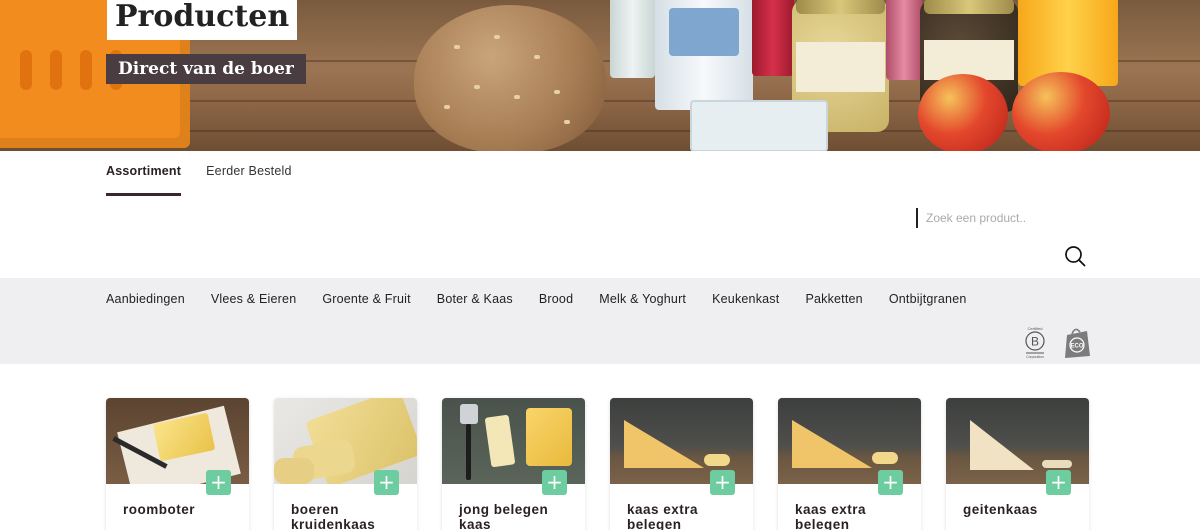  Describe the element at coordinates (206, 69) in the screenshot. I see `page-subtitle: Direct van de boer` at that location.